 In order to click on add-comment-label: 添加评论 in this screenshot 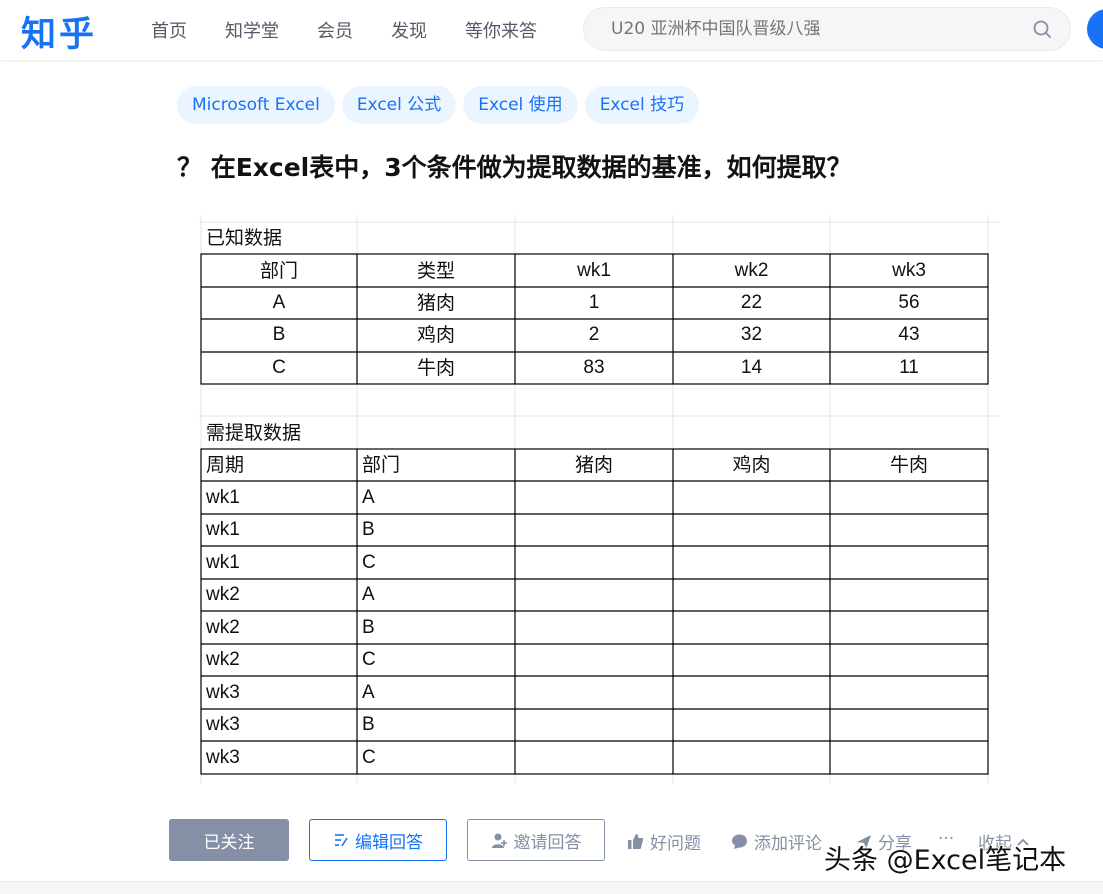, I will do `click(788, 844)`.